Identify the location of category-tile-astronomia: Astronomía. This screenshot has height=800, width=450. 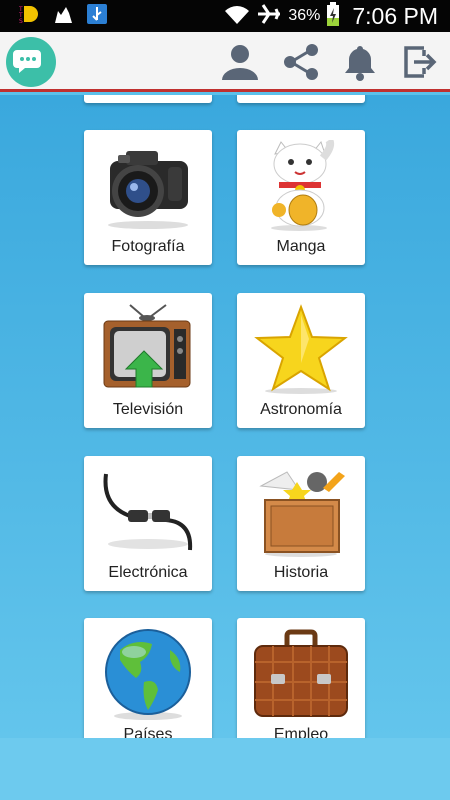
(301, 360).